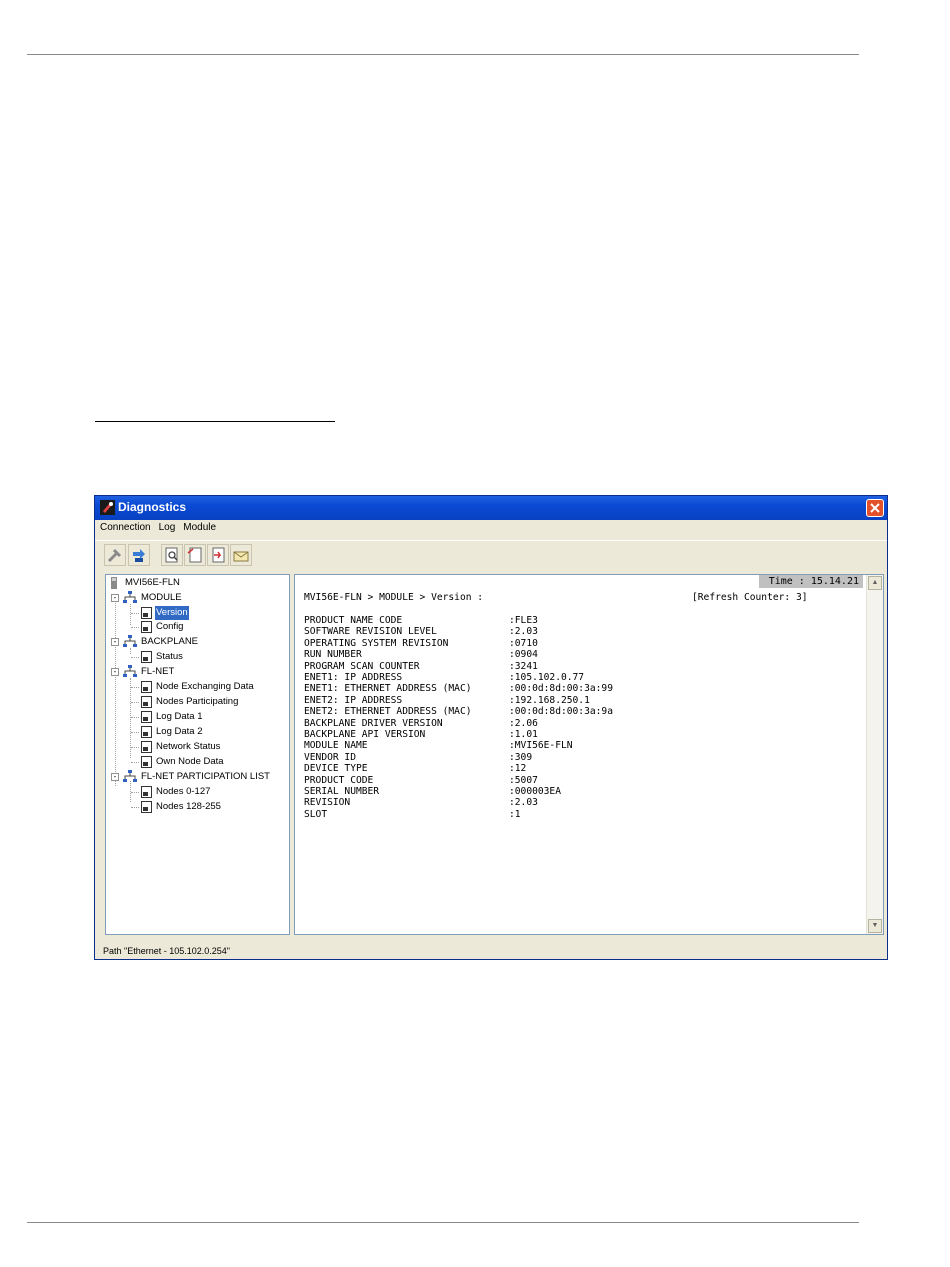  I want to click on info-value: :0710, so click(523, 643).